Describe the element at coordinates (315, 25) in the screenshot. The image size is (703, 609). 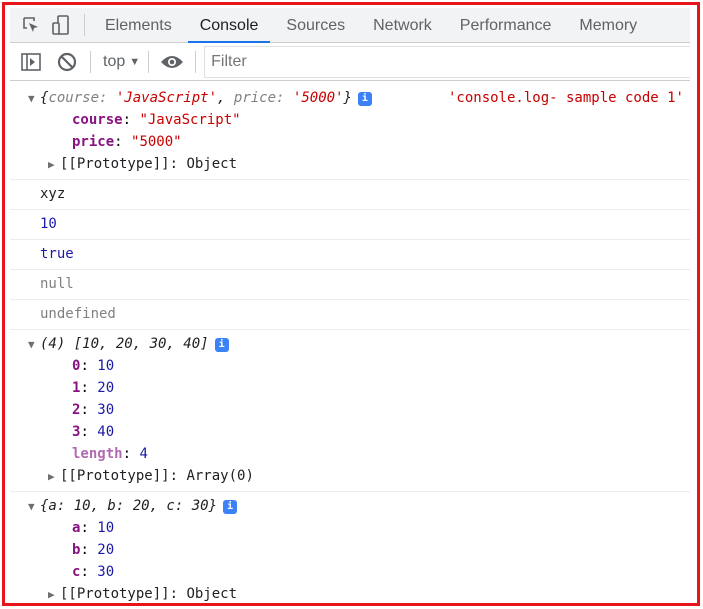
I see `tab-sources: Sources` at that location.